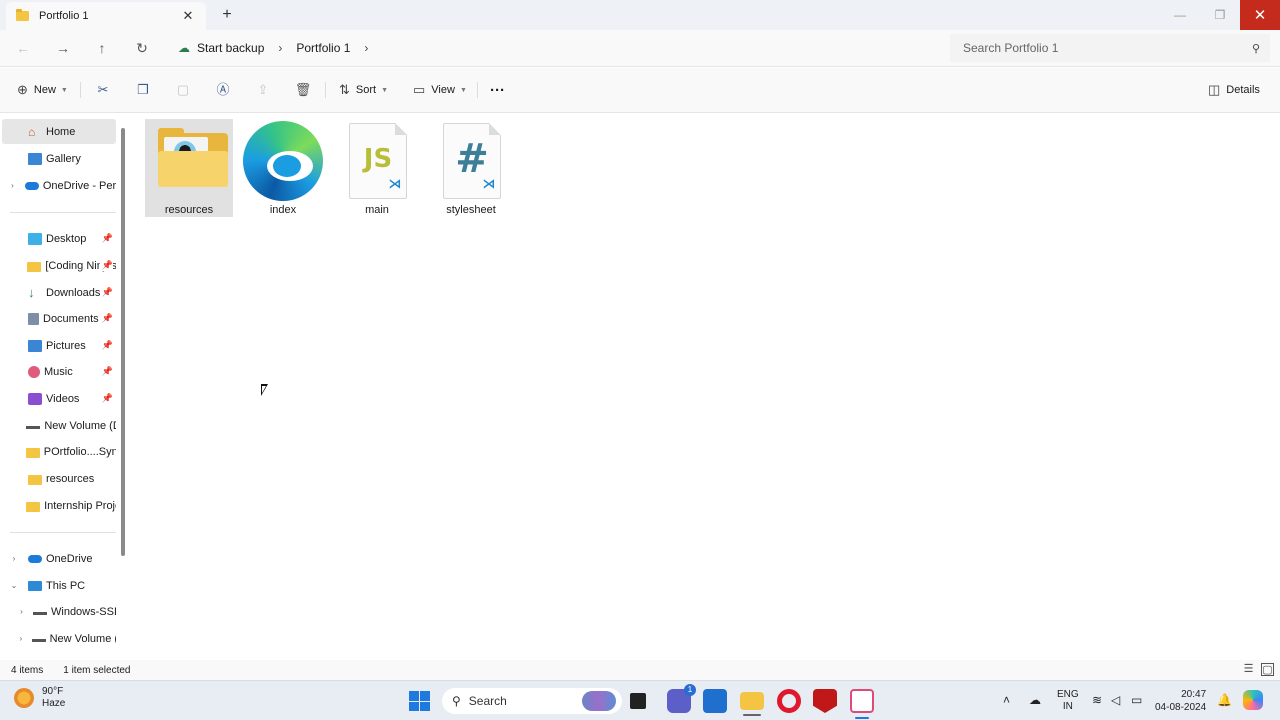  Describe the element at coordinates (323, 48) in the screenshot. I see `breadcrumb-current: Portfolio 1` at that location.